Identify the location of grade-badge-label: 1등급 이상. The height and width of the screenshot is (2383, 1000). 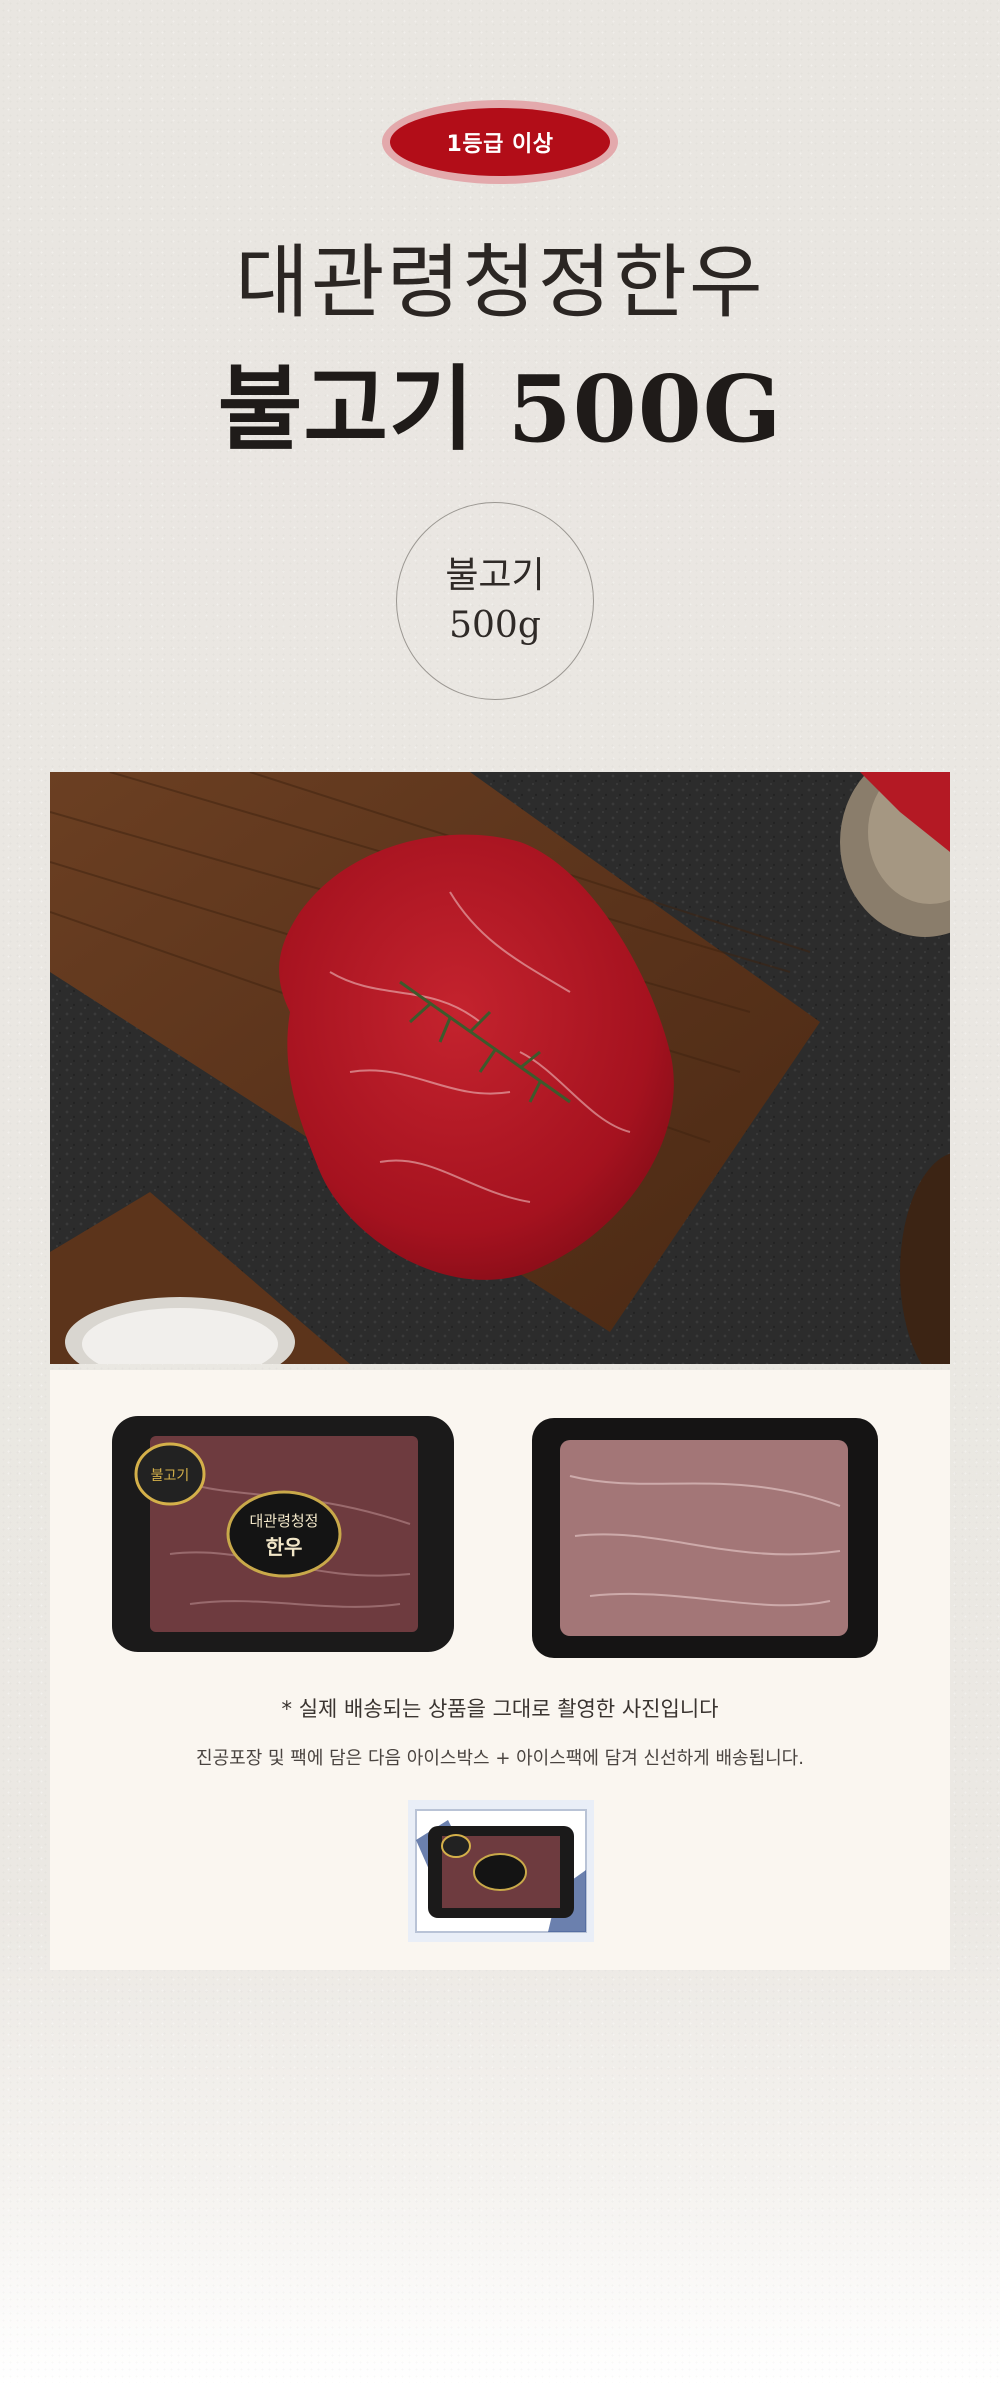
(500, 142).